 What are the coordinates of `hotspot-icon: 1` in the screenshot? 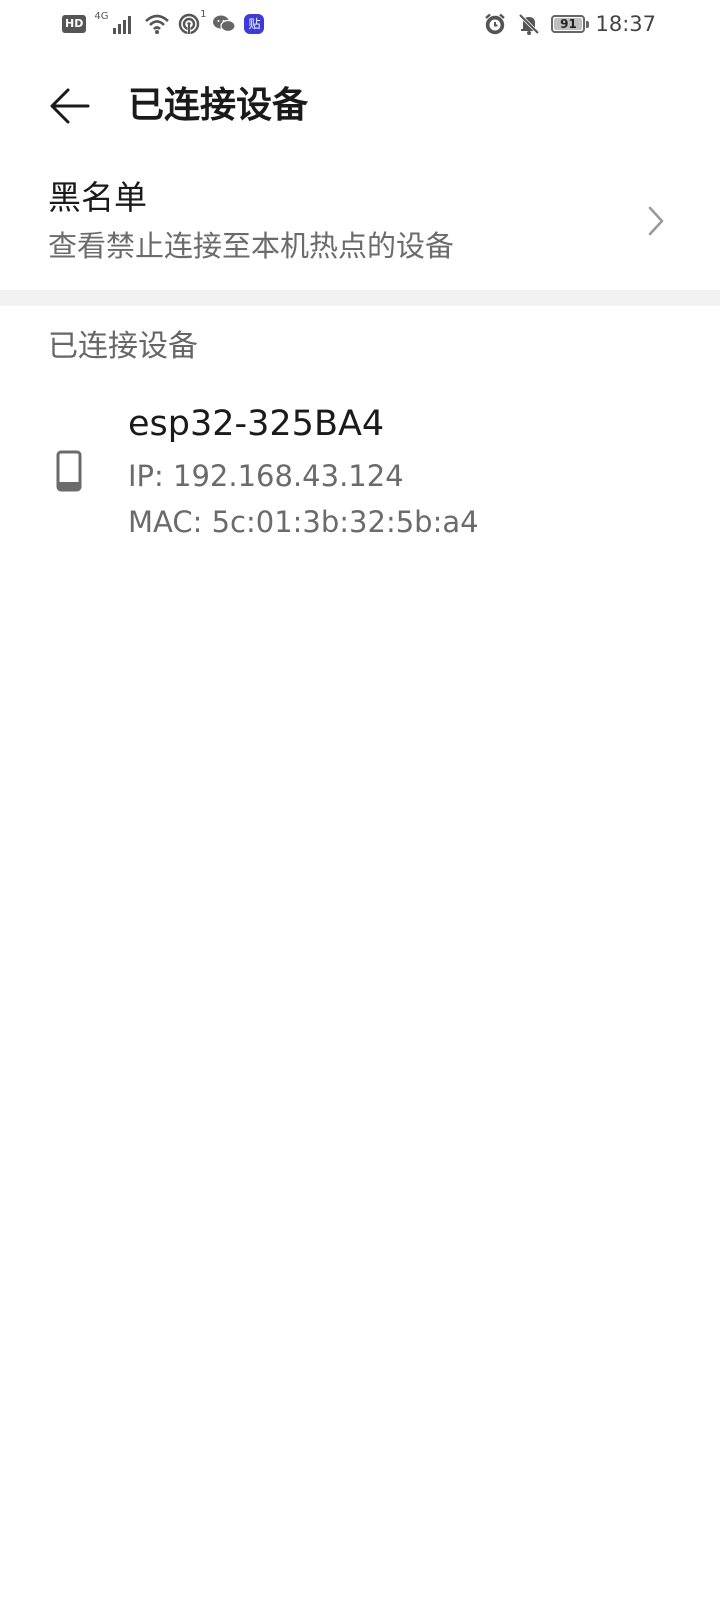 It's located at (192, 22).